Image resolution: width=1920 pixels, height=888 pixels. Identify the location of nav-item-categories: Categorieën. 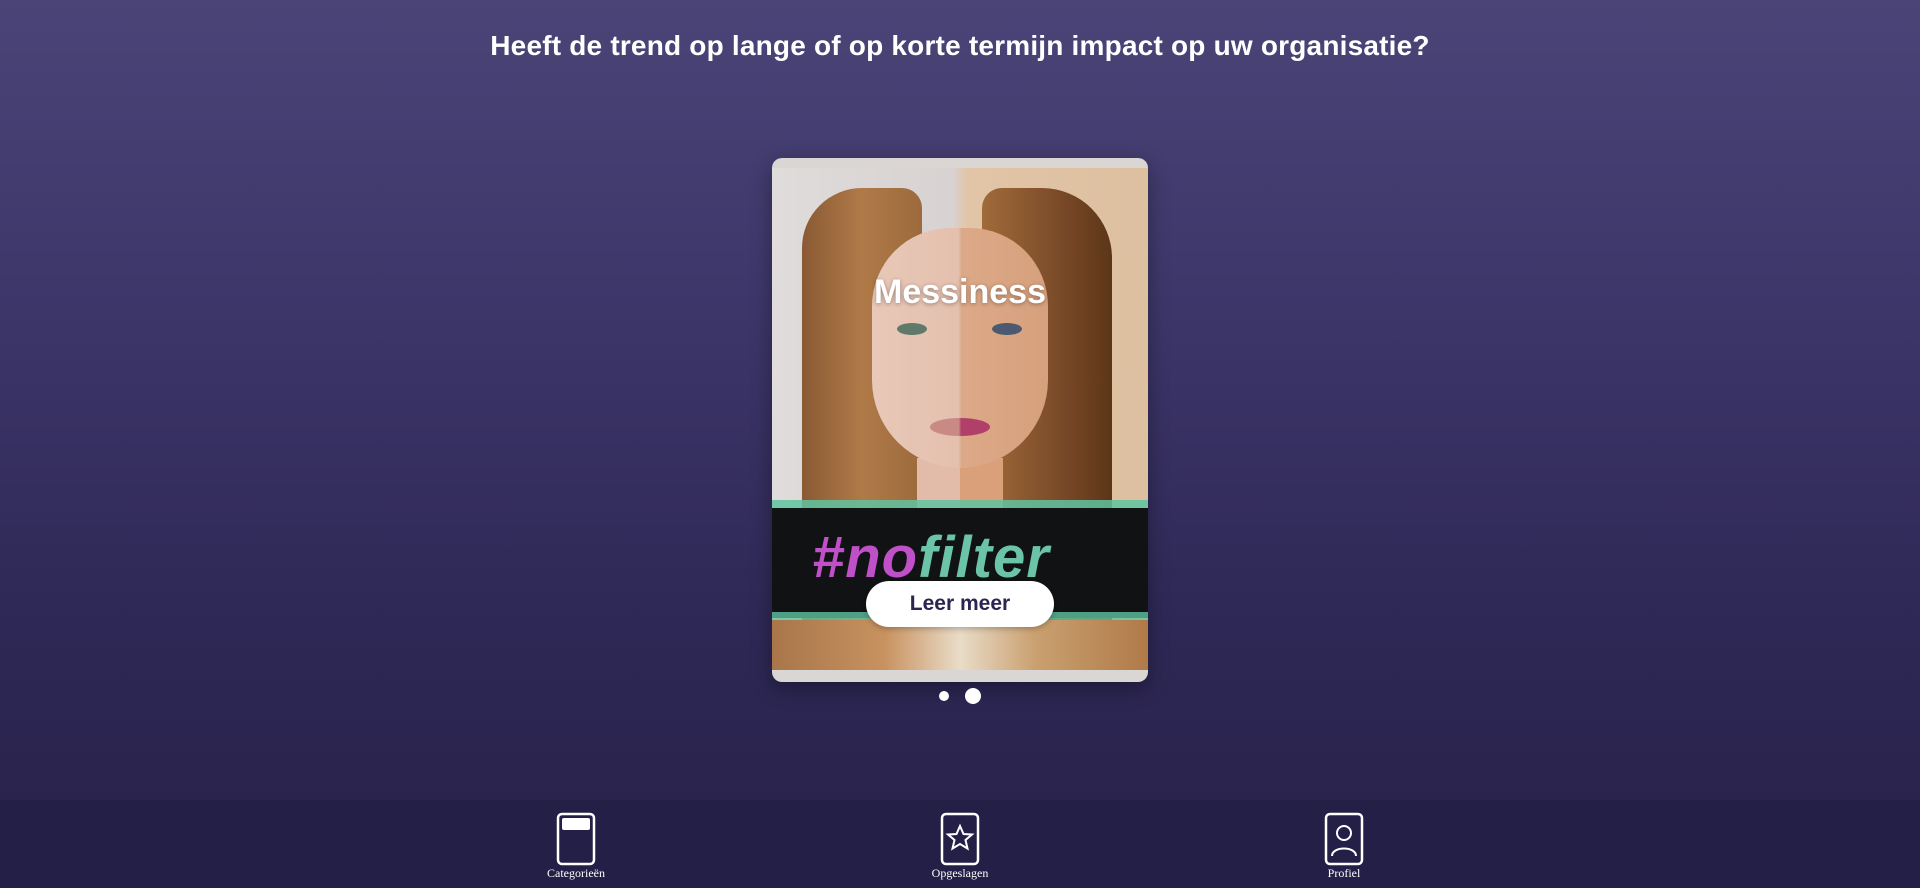
(576, 846).